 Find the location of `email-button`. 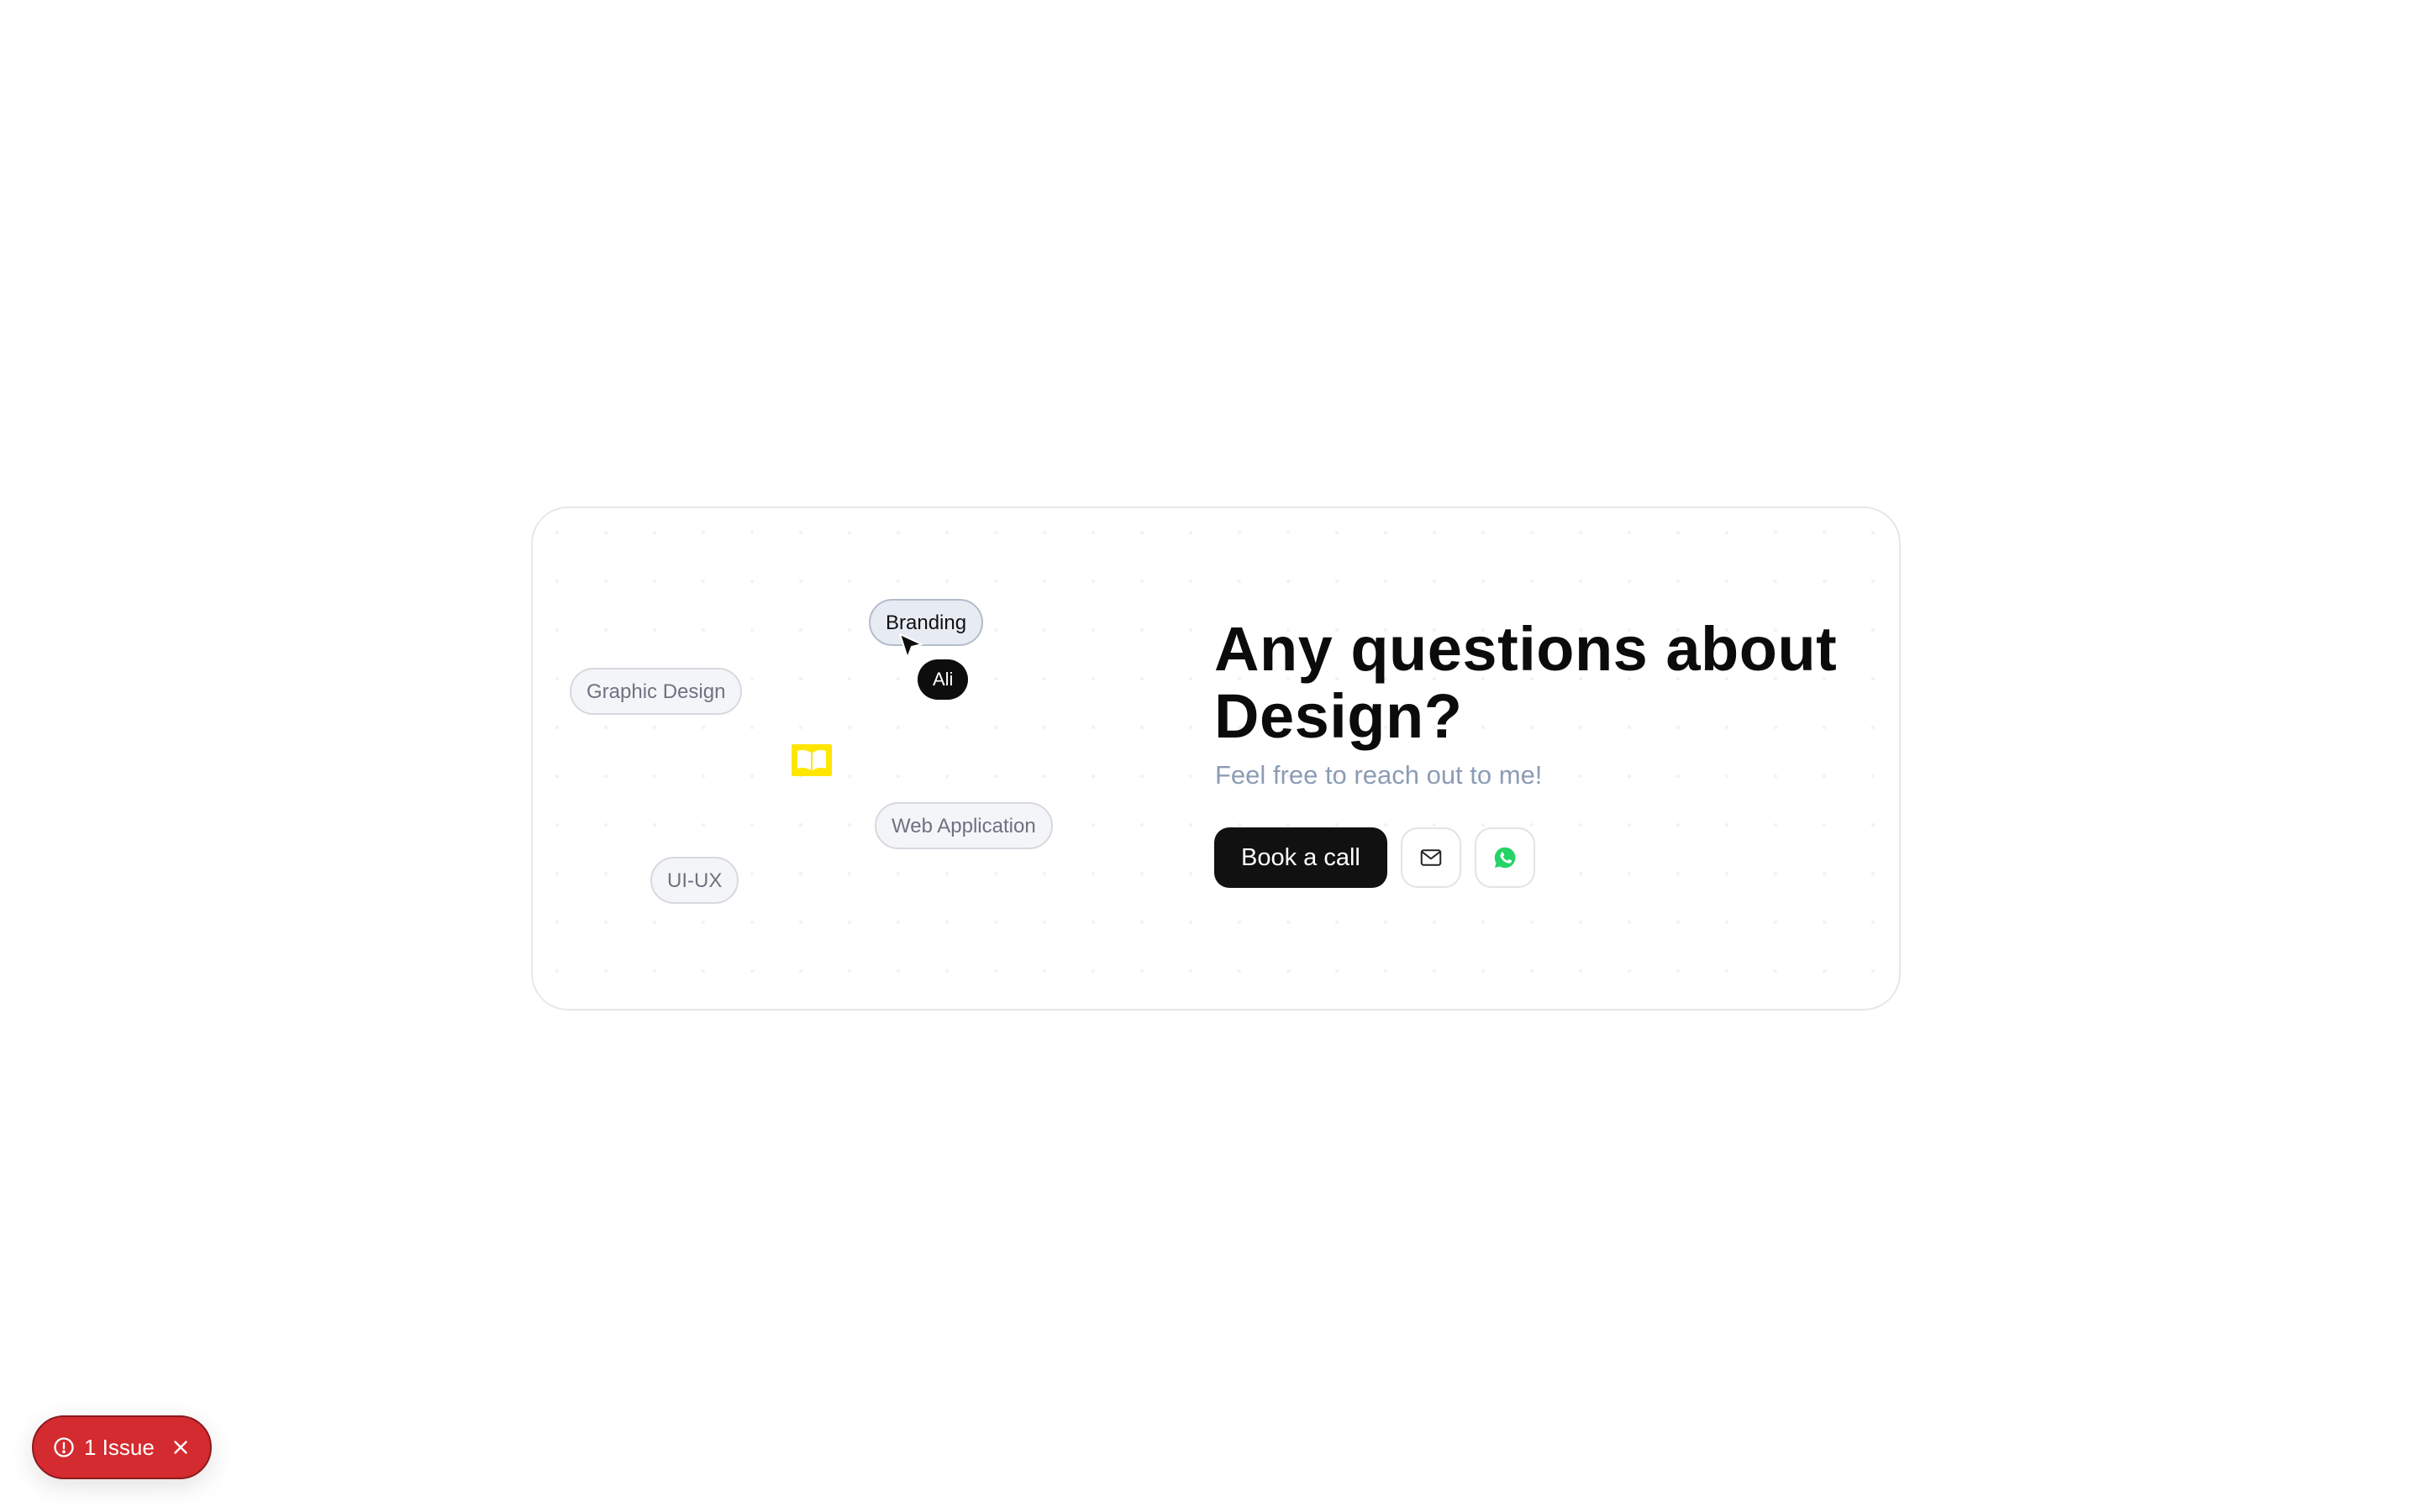

email-button is located at coordinates (1430, 857).